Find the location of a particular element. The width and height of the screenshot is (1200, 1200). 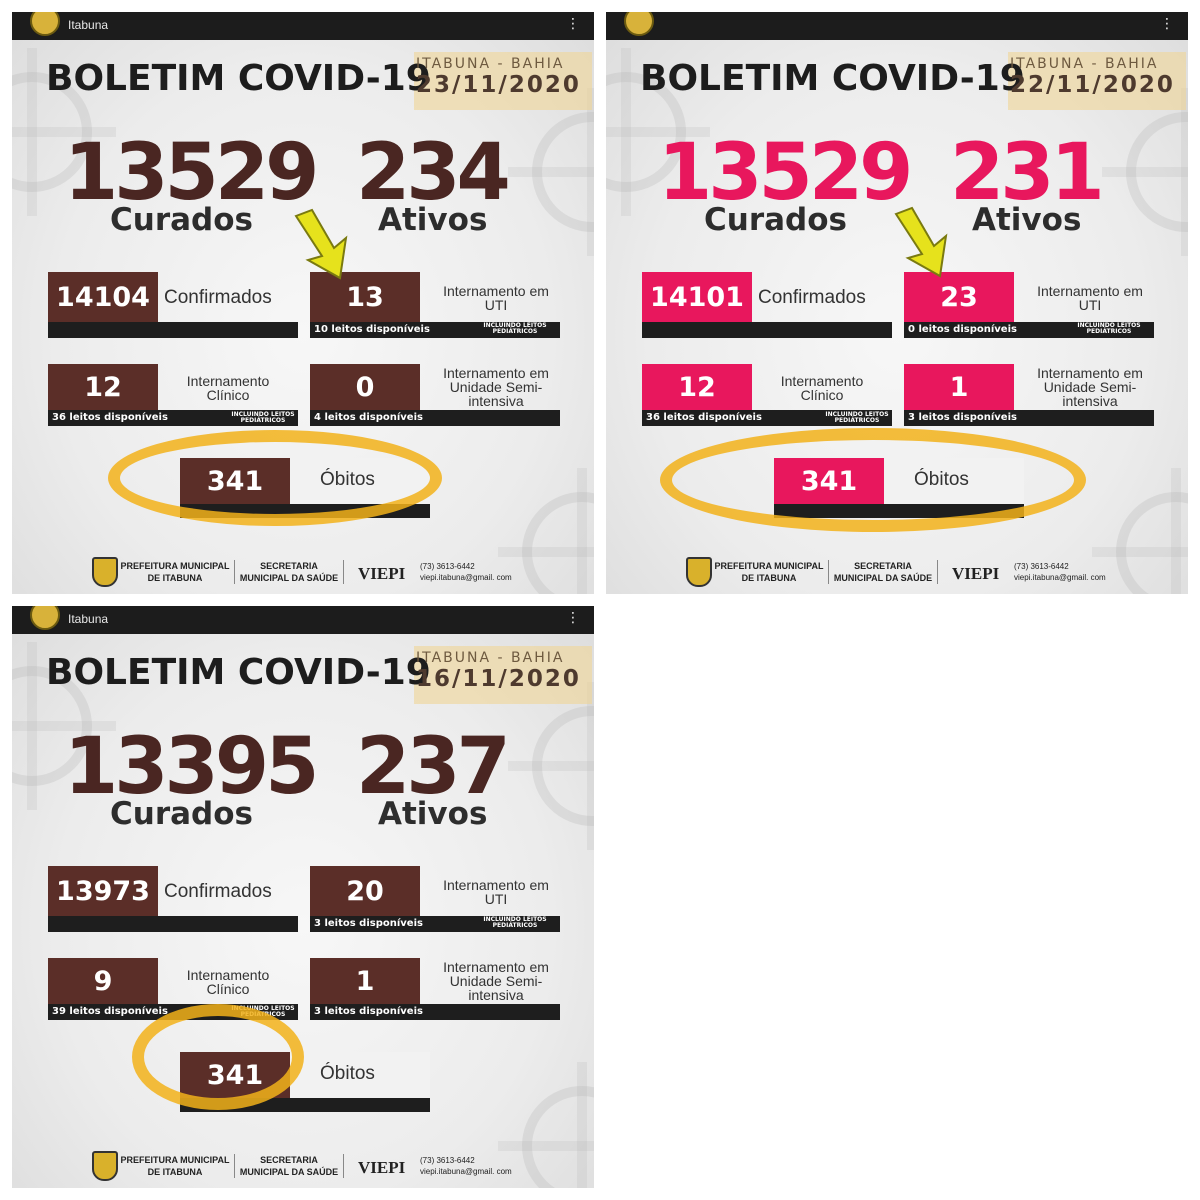

ativos-count: 234 is located at coordinates (433, 173).